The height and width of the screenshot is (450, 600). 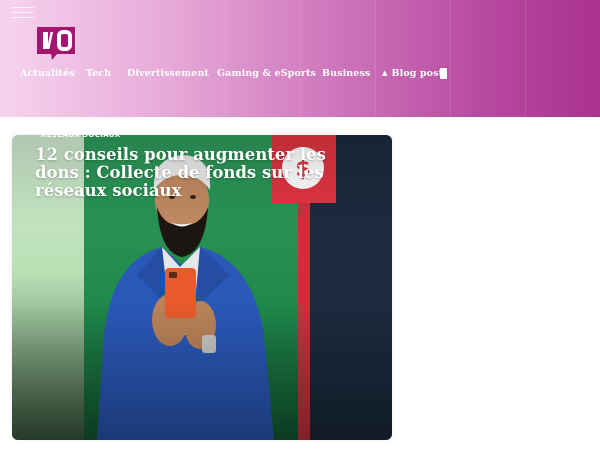 I want to click on nav-item-divertissement: Divertissement, so click(x=168, y=73).